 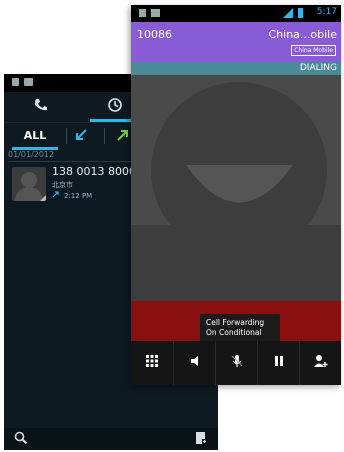 I want to click on avatar, so click(x=29, y=184).